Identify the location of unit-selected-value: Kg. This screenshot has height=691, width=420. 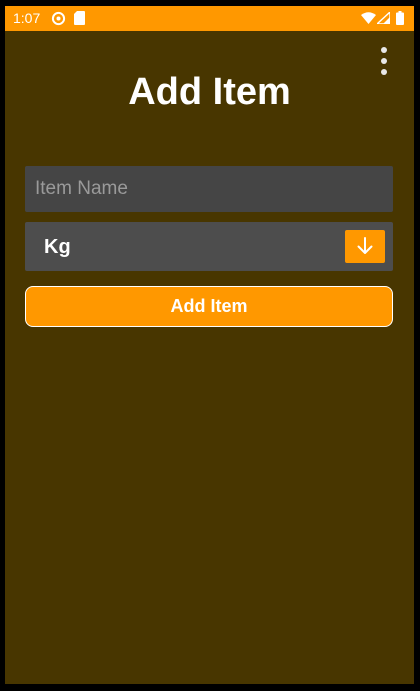
(57, 247).